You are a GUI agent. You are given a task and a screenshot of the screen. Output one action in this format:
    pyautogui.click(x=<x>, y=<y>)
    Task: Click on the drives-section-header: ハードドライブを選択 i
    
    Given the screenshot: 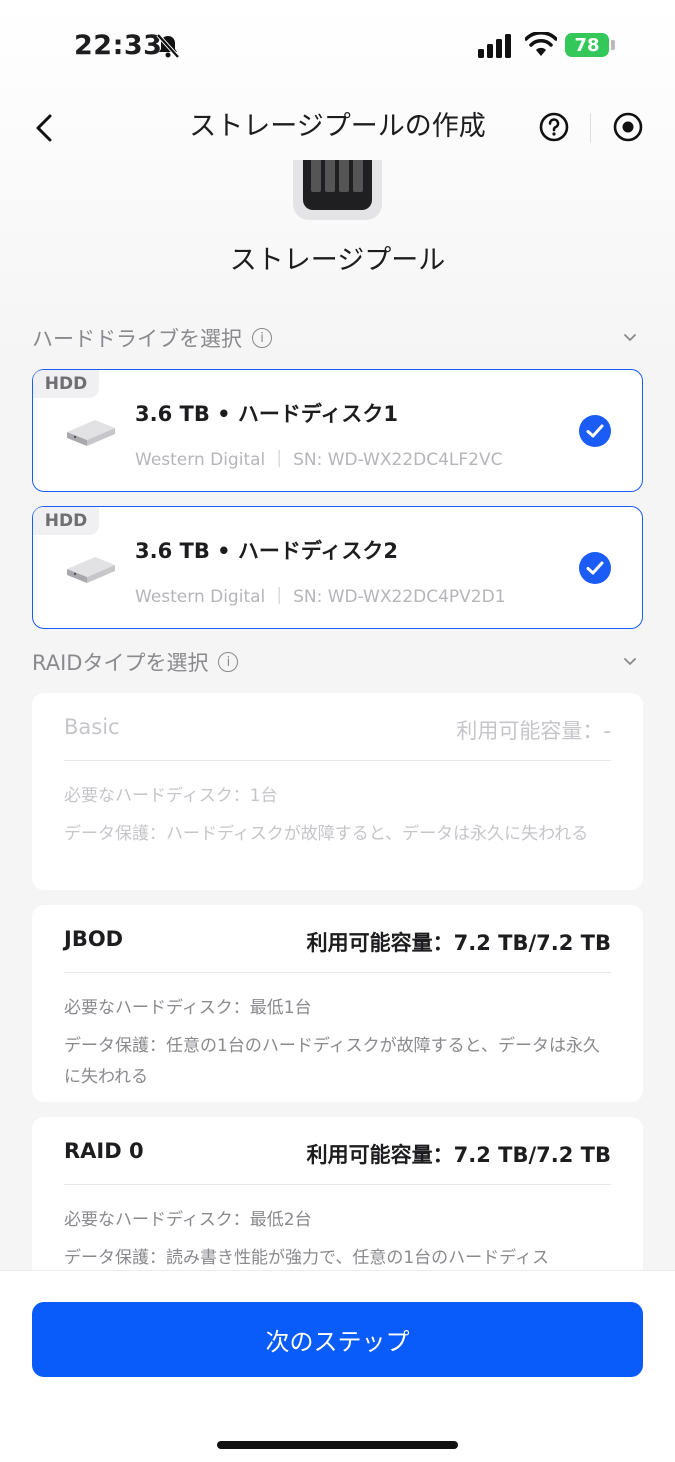 What is the action you would take?
    pyautogui.click(x=152, y=338)
    